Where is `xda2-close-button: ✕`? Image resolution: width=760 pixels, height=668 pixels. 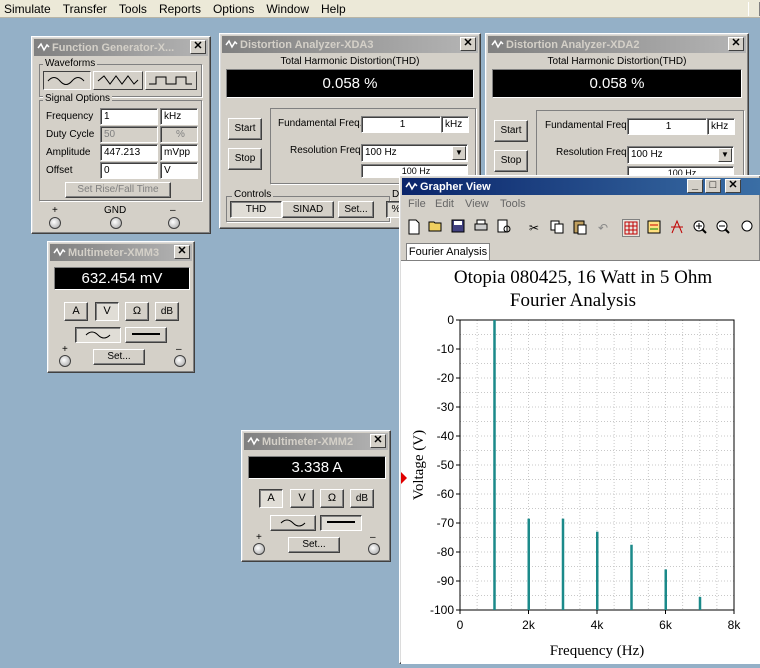
xda2-close-button: ✕ is located at coordinates (736, 44).